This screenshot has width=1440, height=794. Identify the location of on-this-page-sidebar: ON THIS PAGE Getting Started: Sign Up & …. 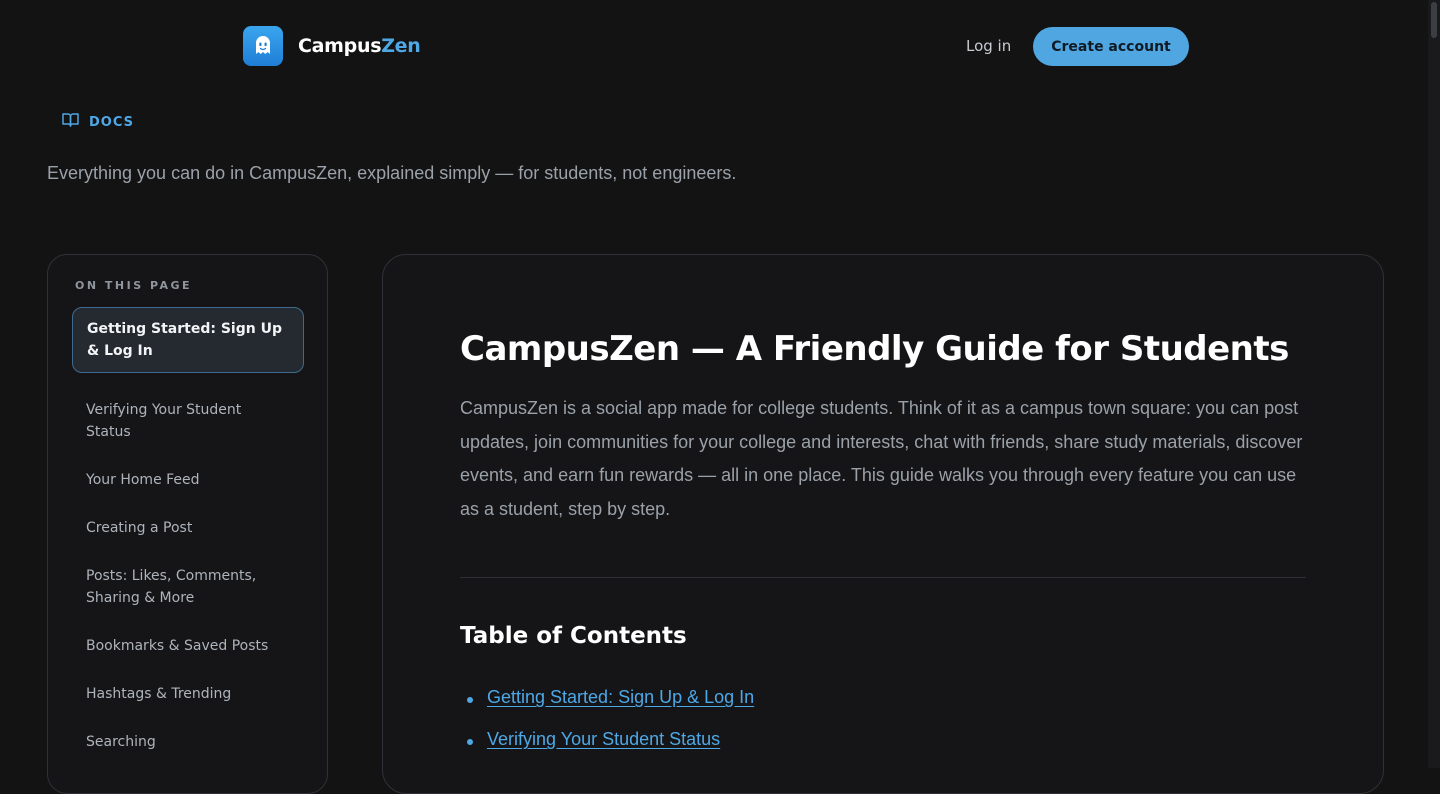
(187, 524).